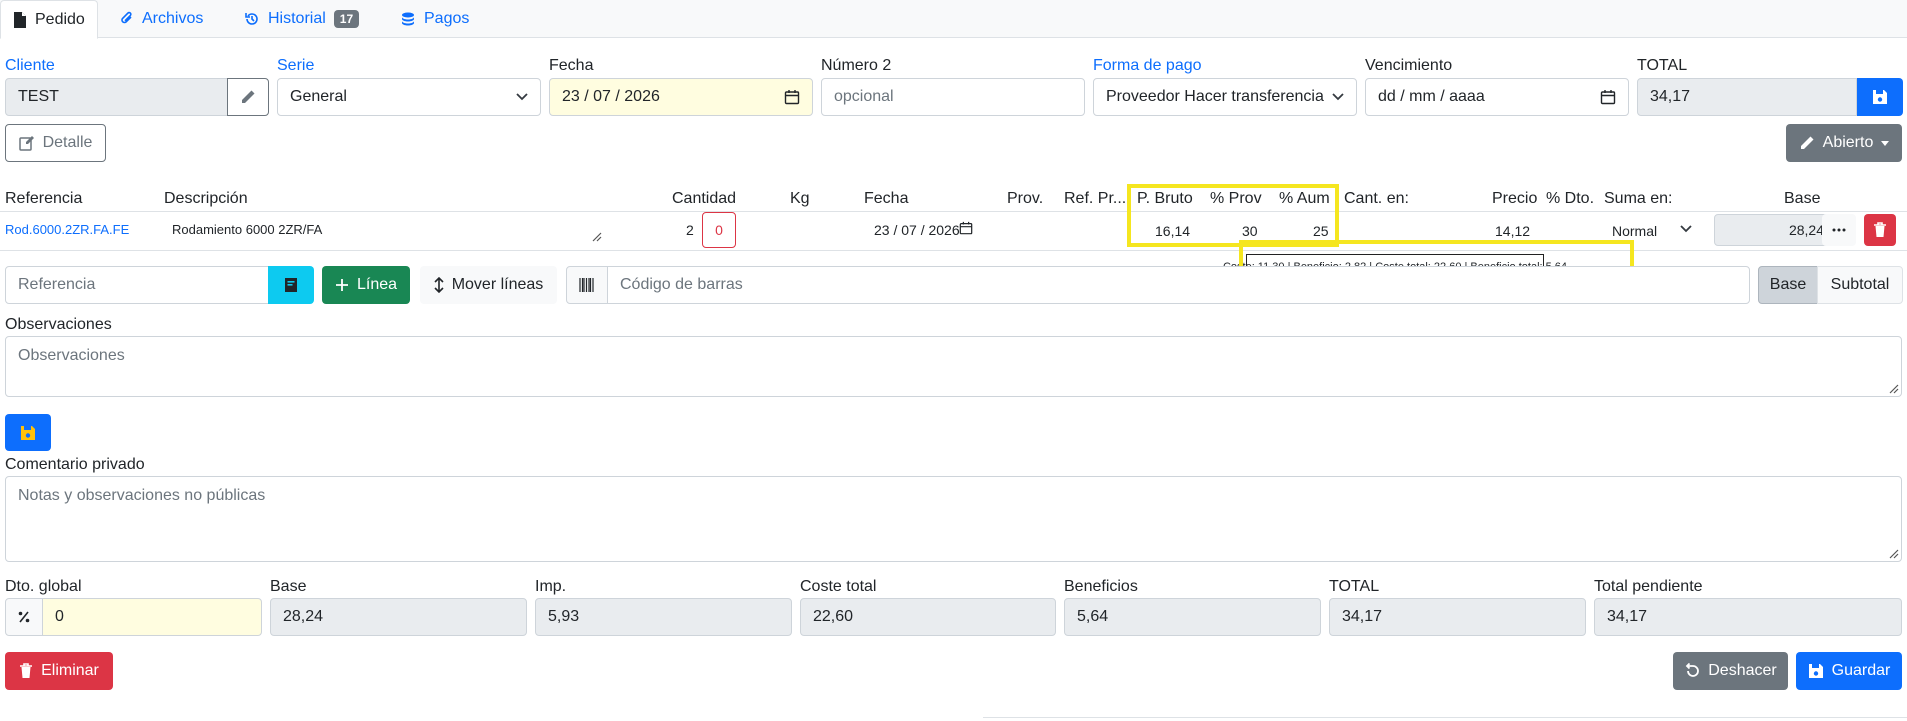 The image size is (1907, 721). Describe the element at coordinates (1885, 143) in the screenshot. I see `caret-down-icon` at that location.